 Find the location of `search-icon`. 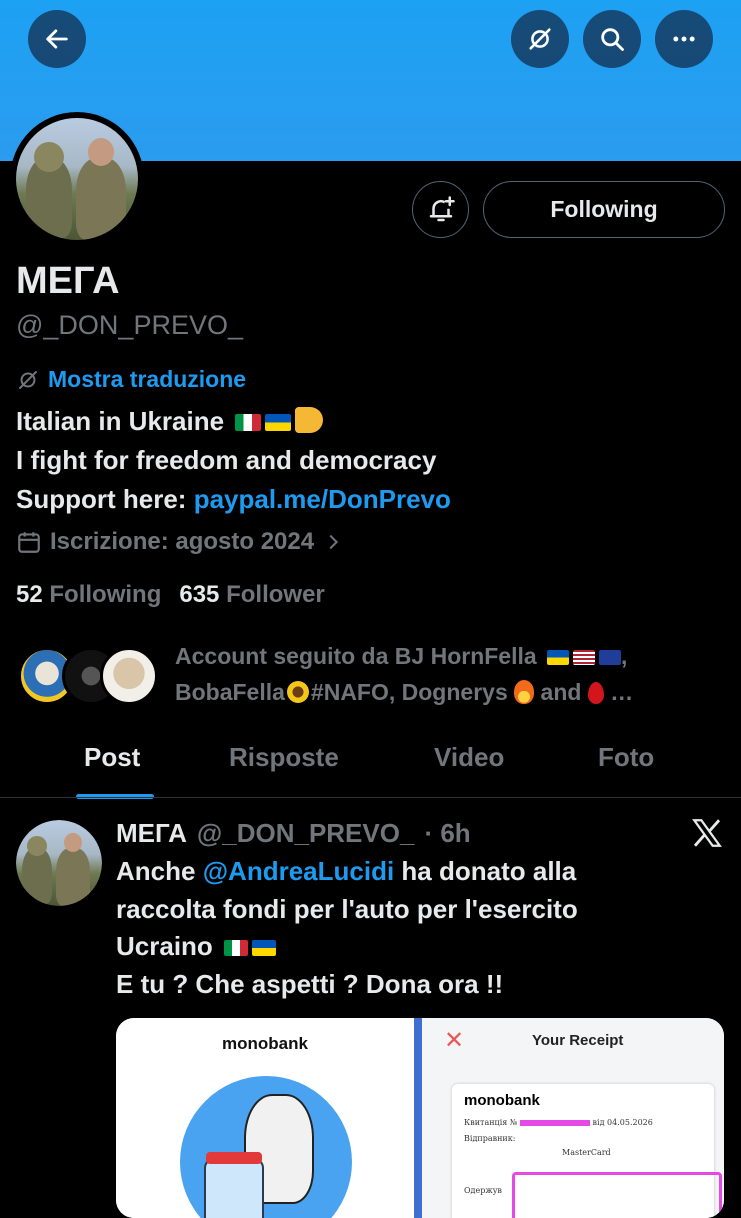

search-icon is located at coordinates (612, 39).